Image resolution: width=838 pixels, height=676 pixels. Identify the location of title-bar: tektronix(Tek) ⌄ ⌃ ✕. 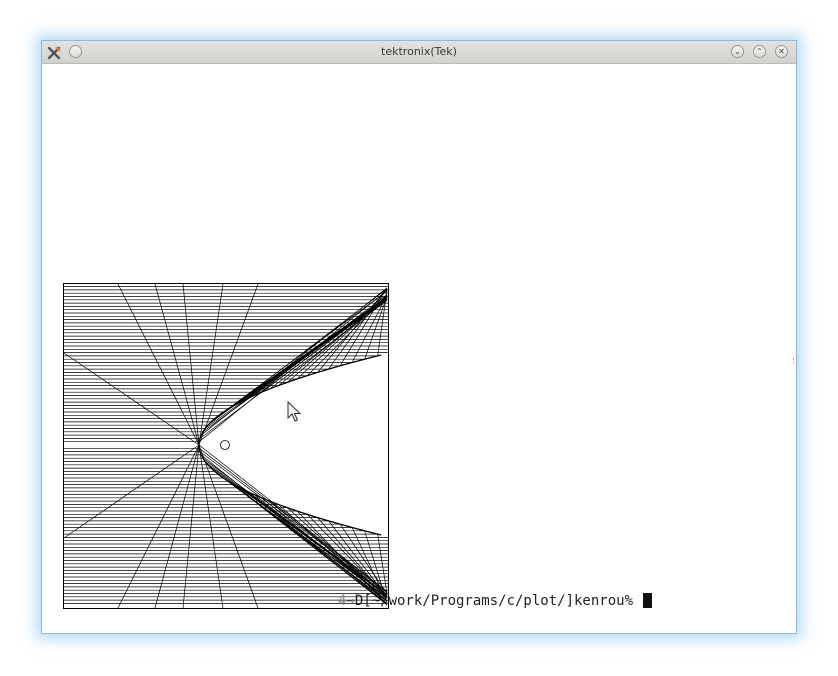
(419, 52).